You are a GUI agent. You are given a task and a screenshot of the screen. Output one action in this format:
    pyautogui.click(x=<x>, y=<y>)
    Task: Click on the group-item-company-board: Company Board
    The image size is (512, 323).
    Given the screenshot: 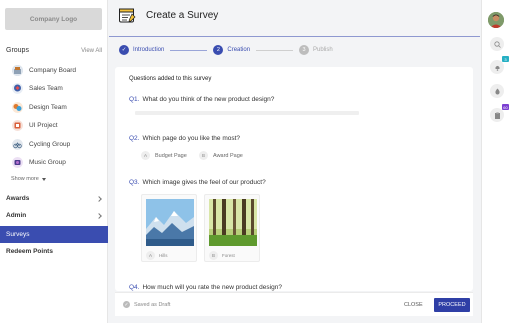 What is the action you would take?
    pyautogui.click(x=54, y=70)
    